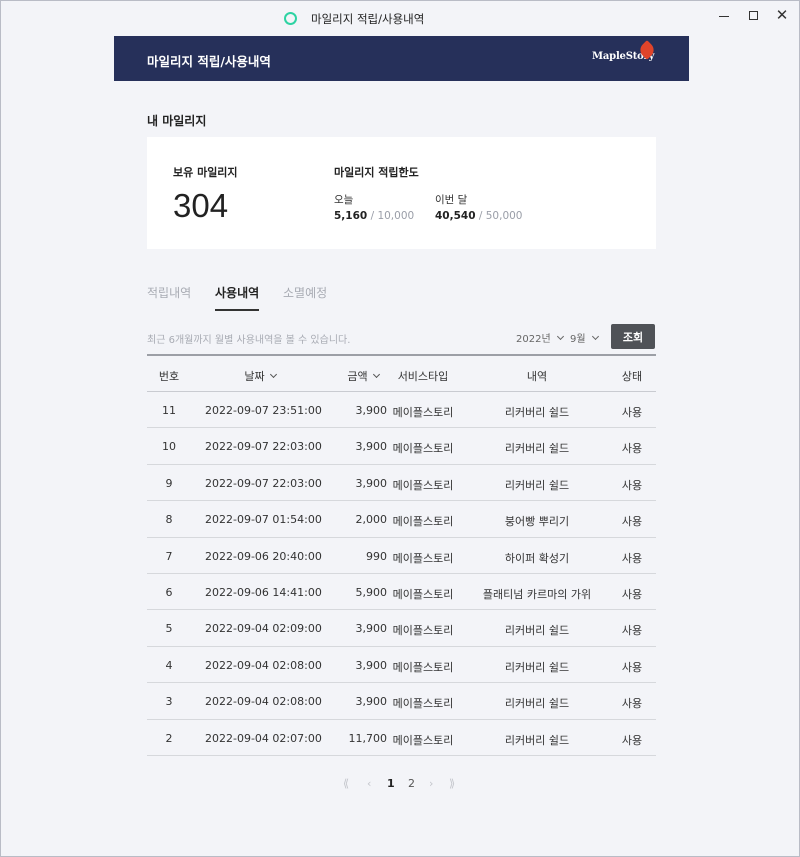  I want to click on close-button: ✕, so click(782, 15).